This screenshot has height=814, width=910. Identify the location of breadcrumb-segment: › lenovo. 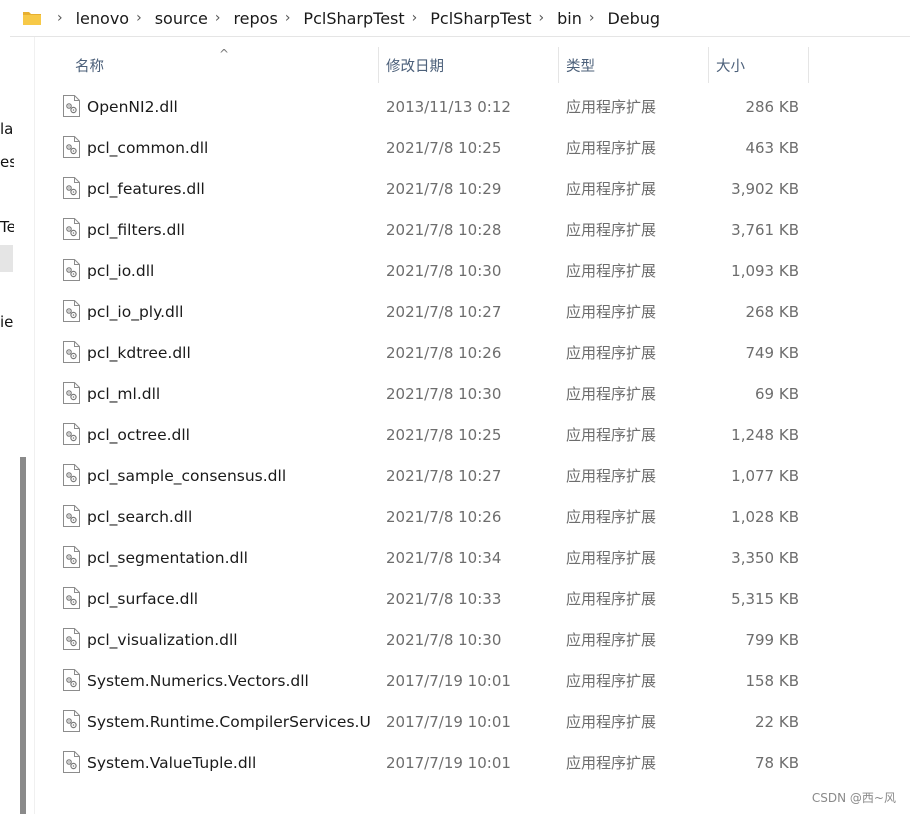
(89, 18).